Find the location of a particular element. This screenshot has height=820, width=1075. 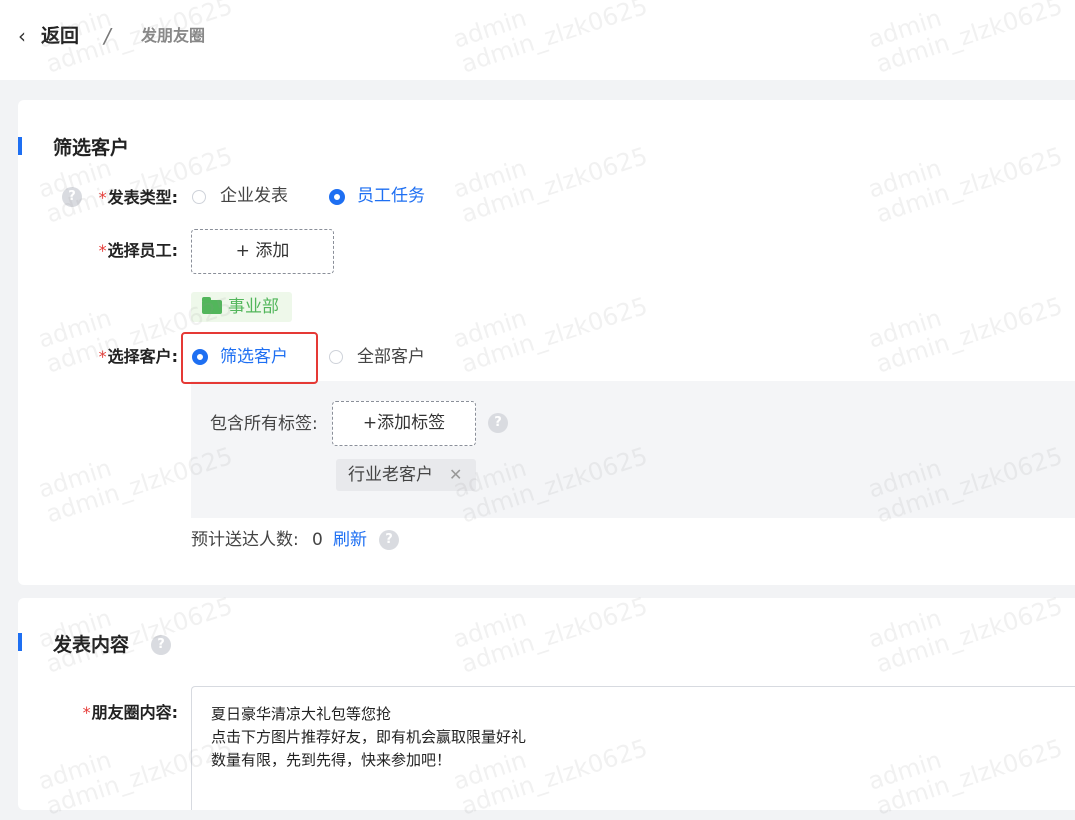

top-bar: ‹ 返回 / 发朋友圈 is located at coordinates (537, 40).